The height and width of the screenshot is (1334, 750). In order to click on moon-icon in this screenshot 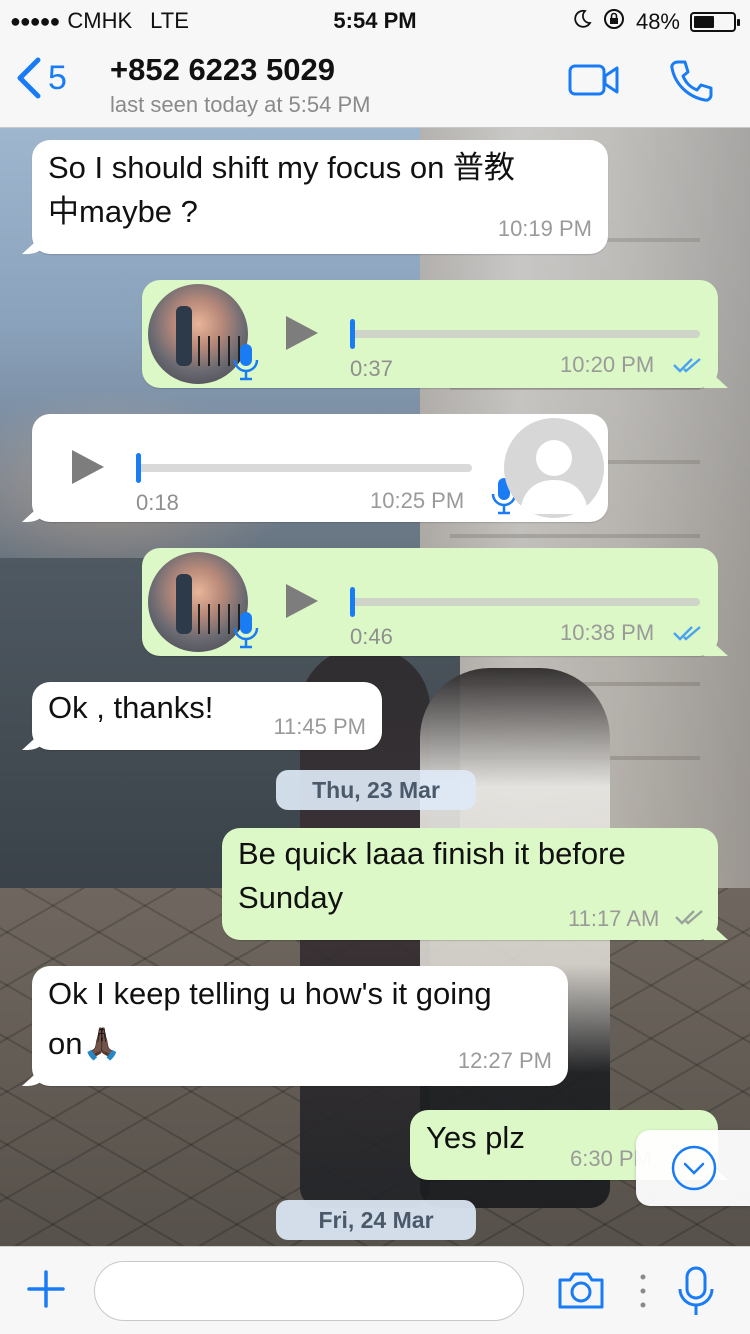, I will do `click(582, 22)`.